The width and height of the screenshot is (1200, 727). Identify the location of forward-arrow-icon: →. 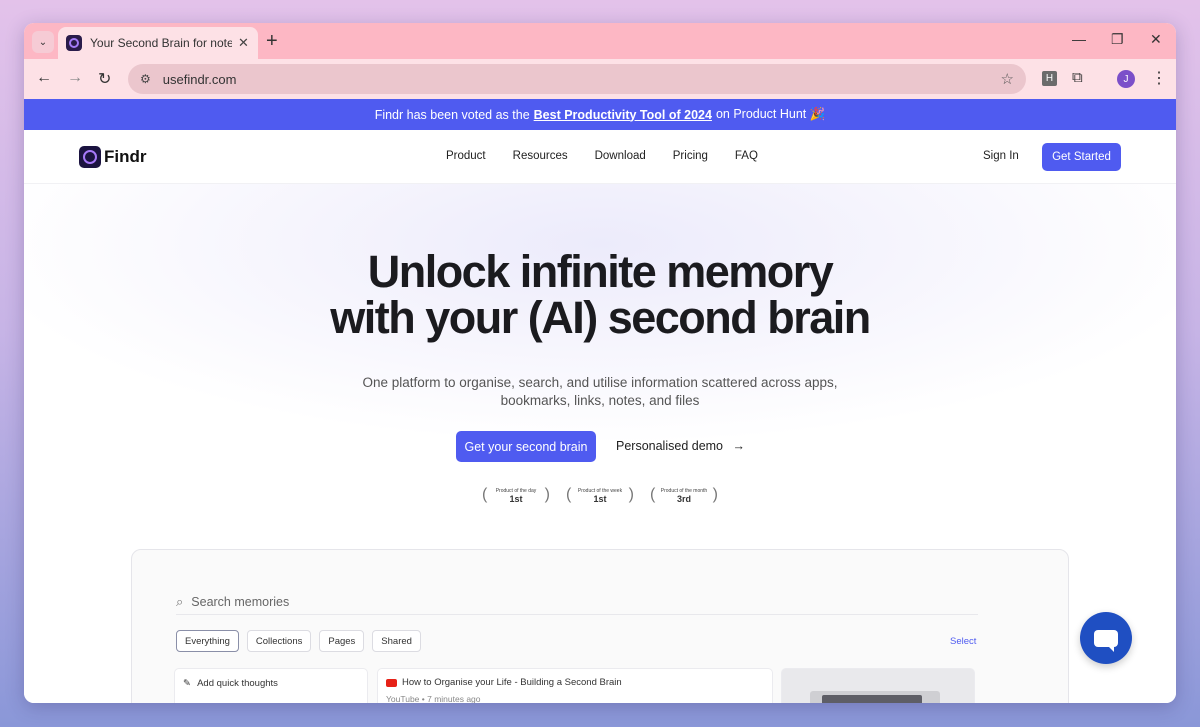
(75, 78).